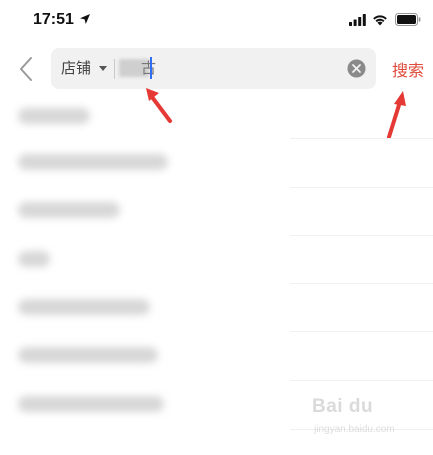 The width and height of the screenshot is (433, 455). What do you see at coordinates (53, 19) in the screenshot?
I see `status-time: 17:51` at bounding box center [53, 19].